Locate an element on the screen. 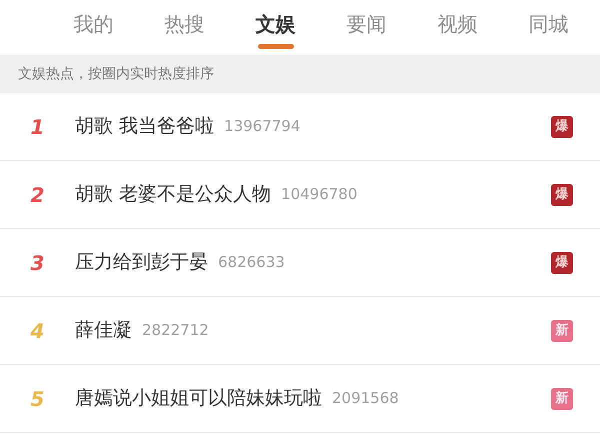 The width and height of the screenshot is (600, 434). rank-number: 3 is located at coordinates (38, 263).